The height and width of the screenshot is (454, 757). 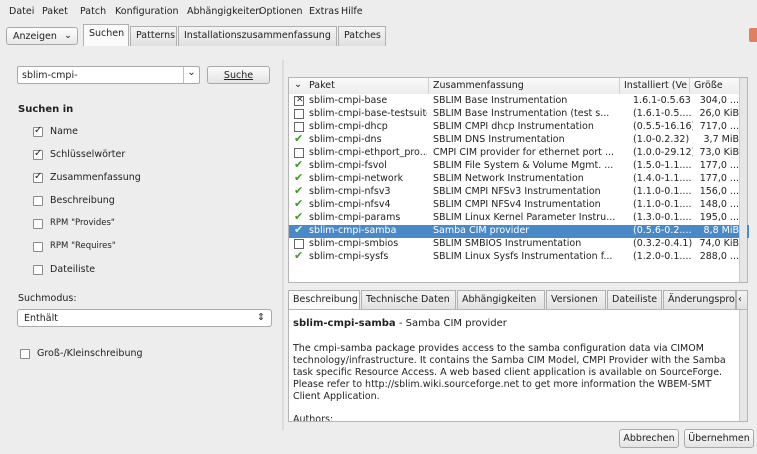 I want to click on tab-patches: Patches, so click(x=362, y=36).